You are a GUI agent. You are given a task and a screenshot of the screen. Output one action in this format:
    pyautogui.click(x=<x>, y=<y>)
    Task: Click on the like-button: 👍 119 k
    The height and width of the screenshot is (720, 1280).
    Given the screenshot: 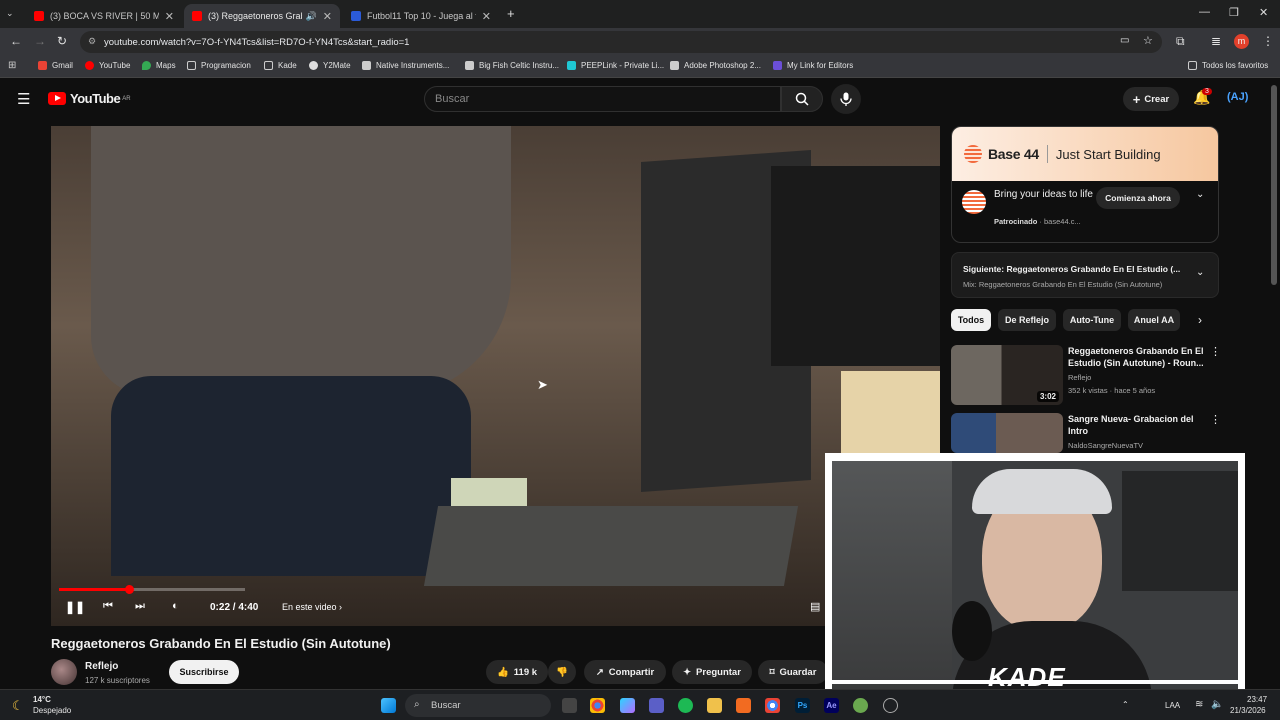 What is the action you would take?
    pyautogui.click(x=517, y=672)
    